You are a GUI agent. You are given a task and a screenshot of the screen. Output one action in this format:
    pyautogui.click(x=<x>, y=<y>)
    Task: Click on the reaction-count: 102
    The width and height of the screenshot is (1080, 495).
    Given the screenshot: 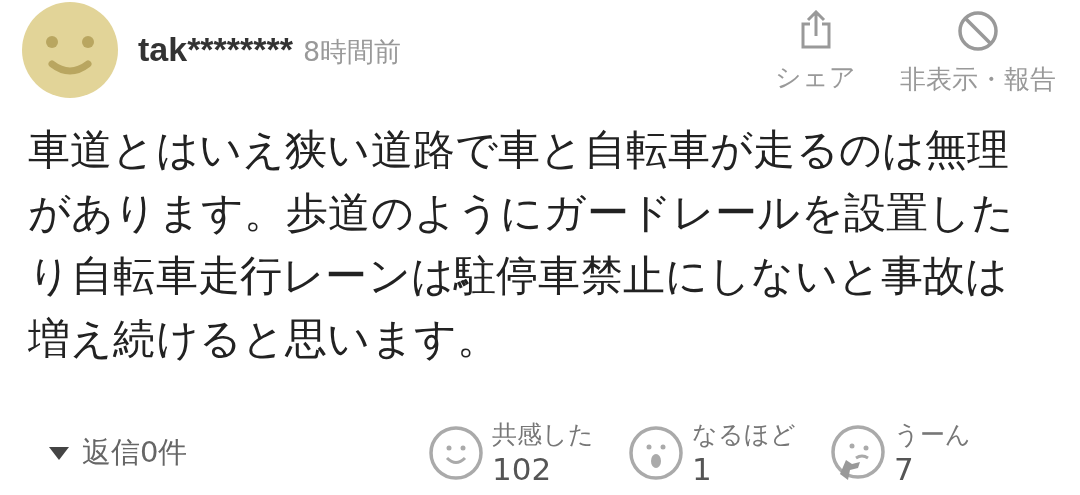 What is the action you would take?
    pyautogui.click(x=522, y=469)
    